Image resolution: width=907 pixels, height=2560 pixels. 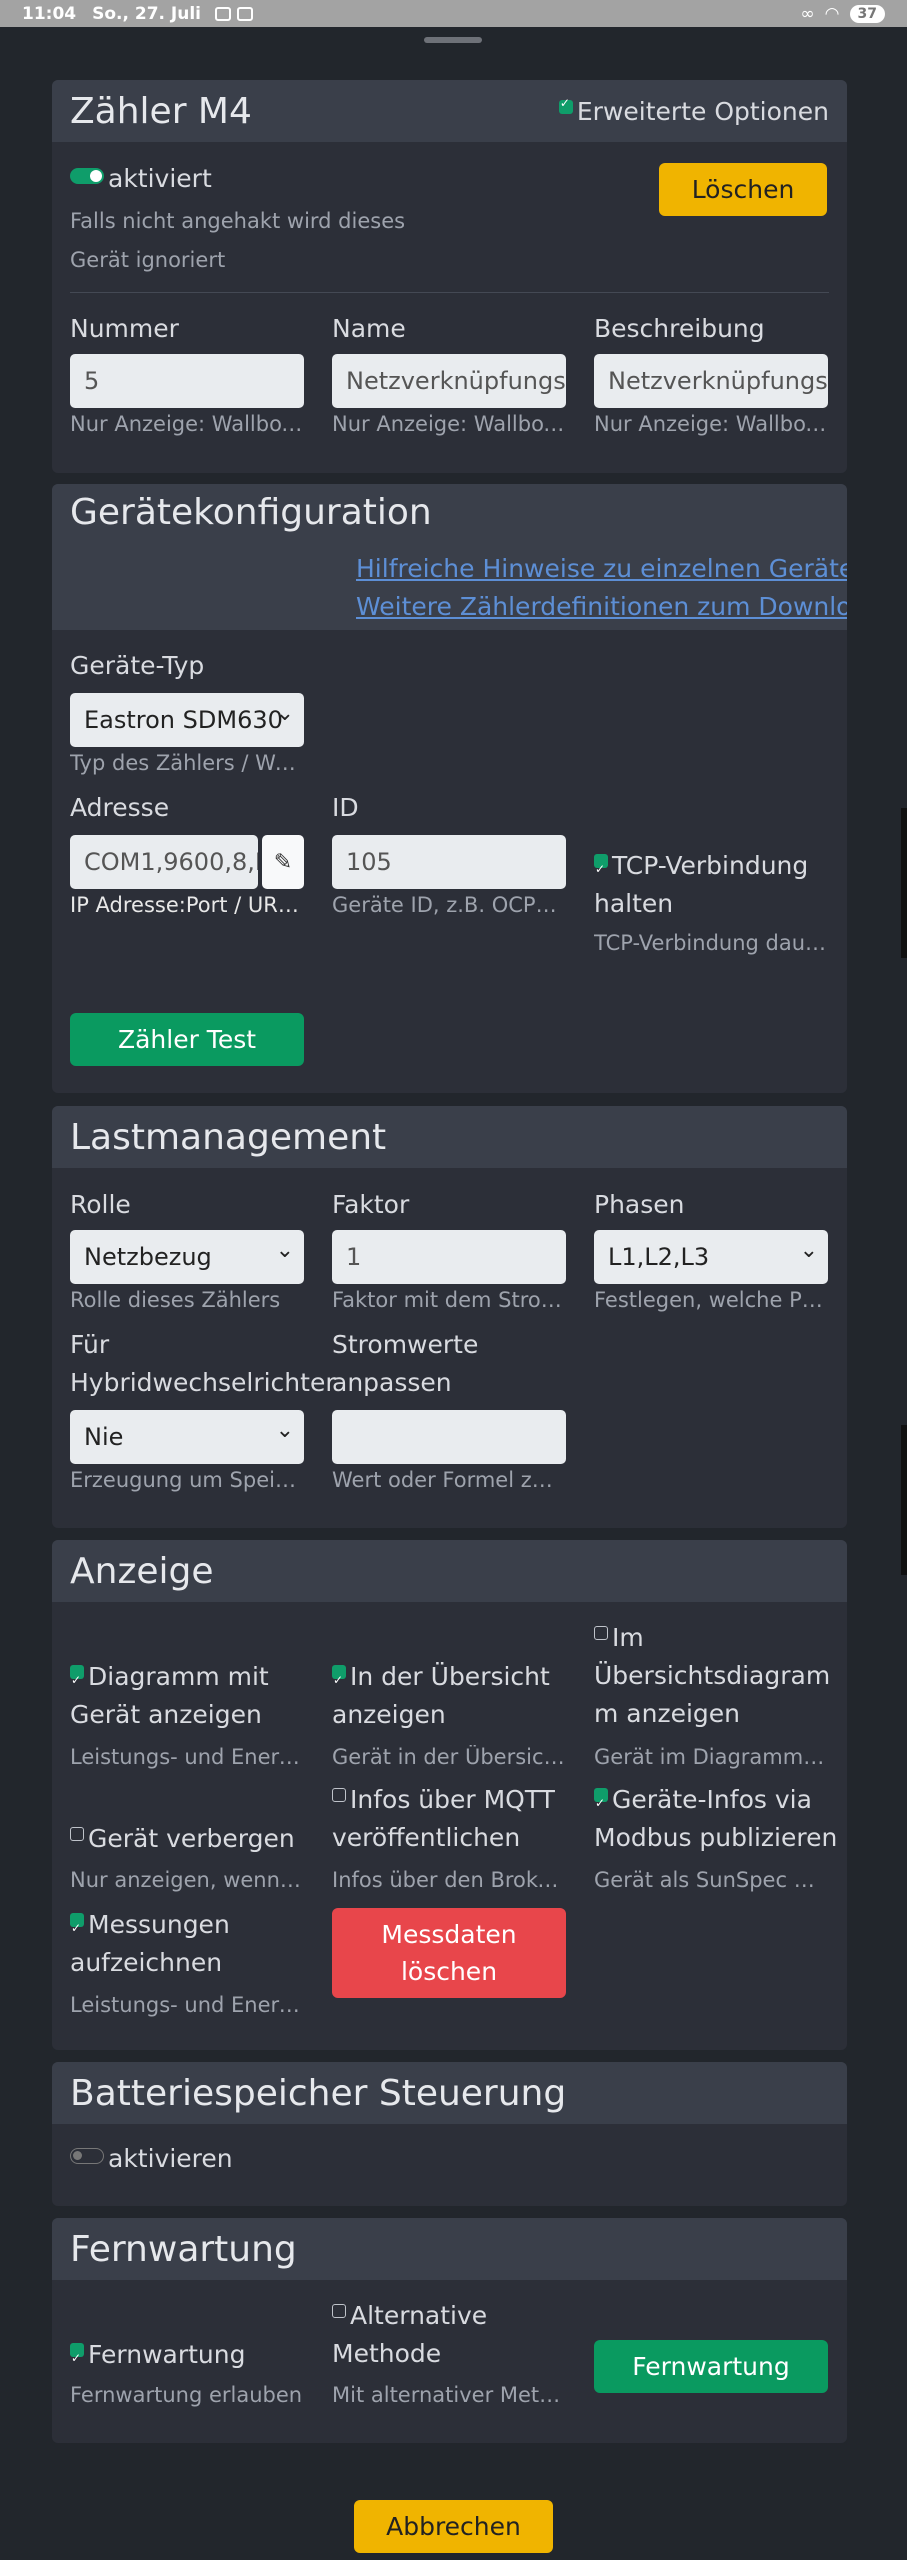 What do you see at coordinates (49, 13) in the screenshot?
I see `clock: 11:04` at bounding box center [49, 13].